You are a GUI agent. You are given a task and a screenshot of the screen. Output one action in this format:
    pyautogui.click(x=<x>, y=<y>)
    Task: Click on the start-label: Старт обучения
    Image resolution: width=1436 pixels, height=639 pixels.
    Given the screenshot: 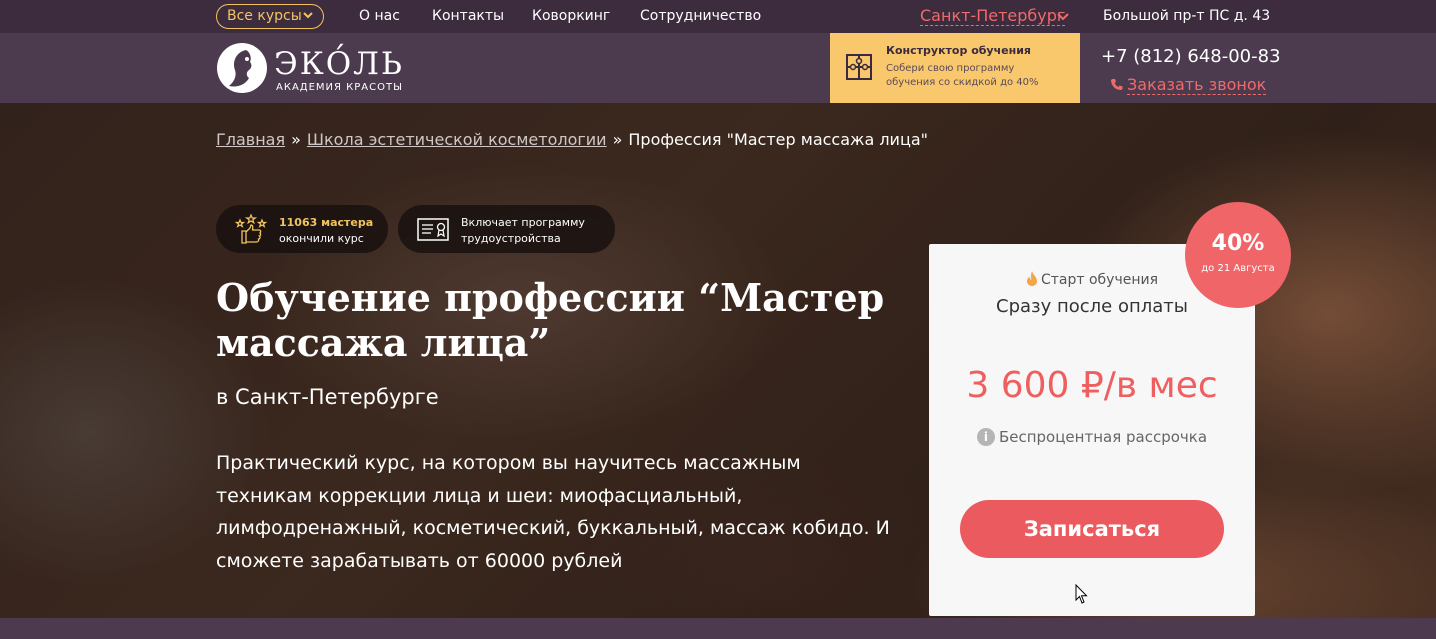 What is the action you would take?
    pyautogui.click(x=1099, y=280)
    